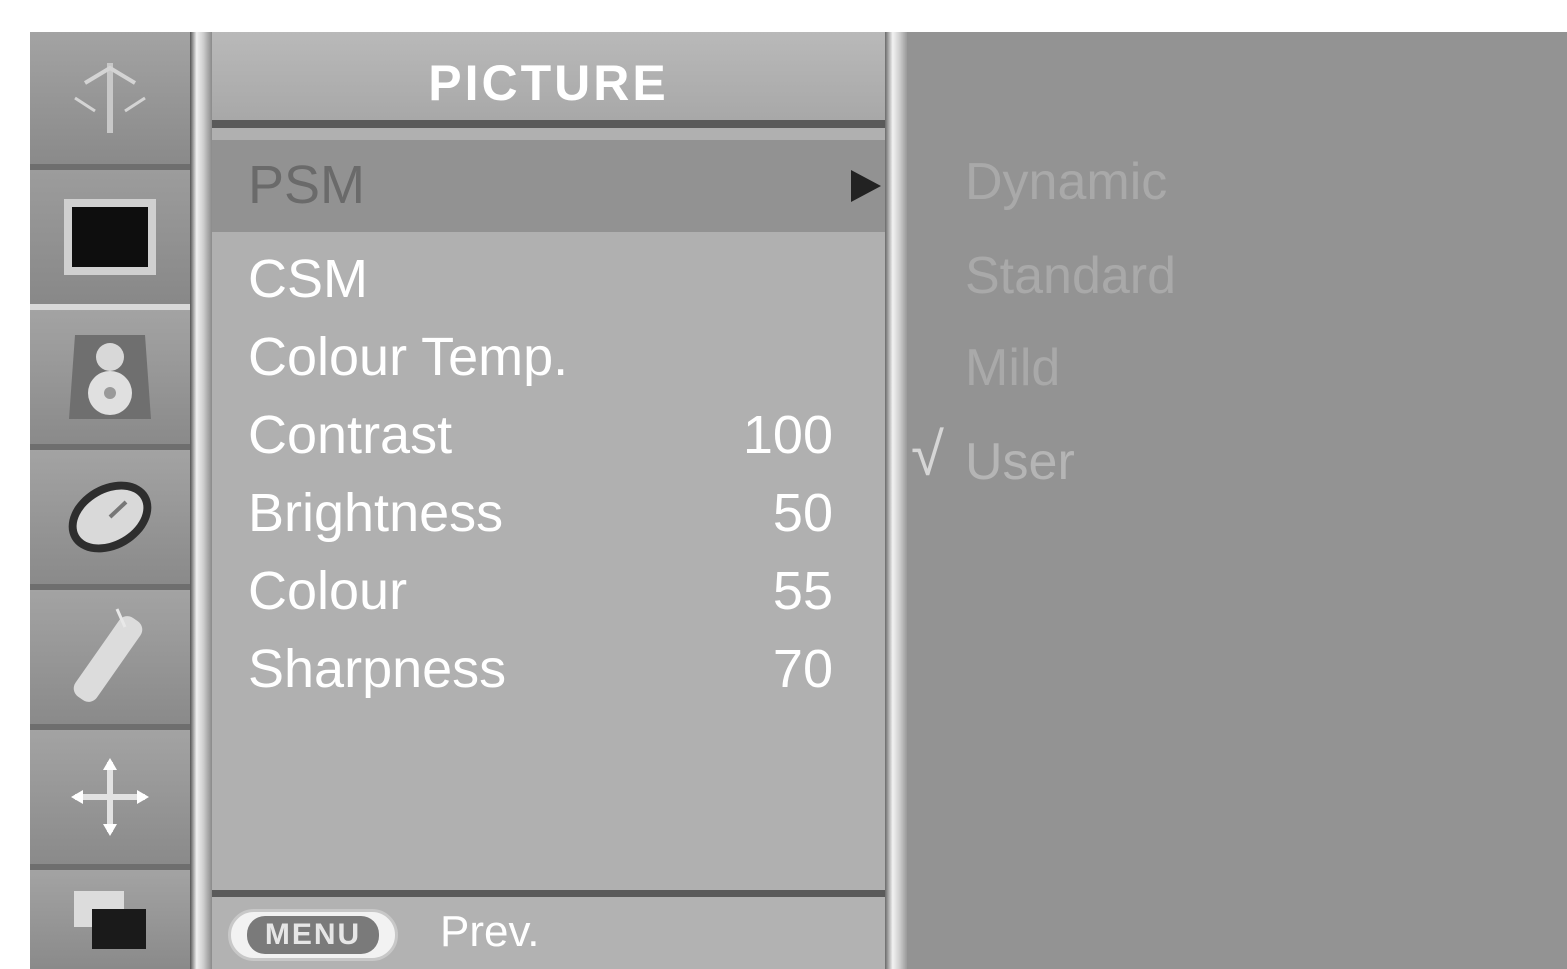 The image size is (1567, 969). I want to click on picture-screen-icon, so click(110, 237).